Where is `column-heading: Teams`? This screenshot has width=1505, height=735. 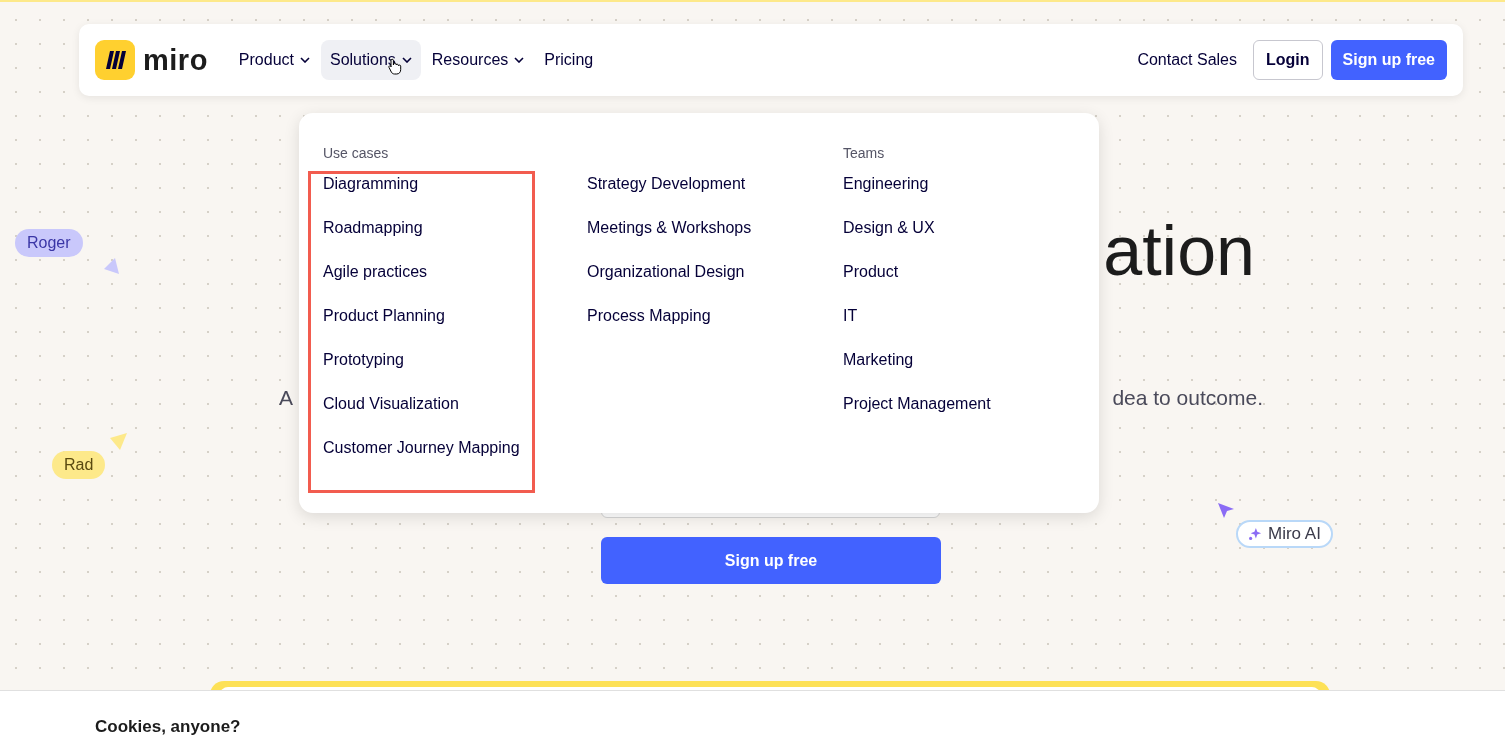 column-heading: Teams is located at coordinates (864, 154).